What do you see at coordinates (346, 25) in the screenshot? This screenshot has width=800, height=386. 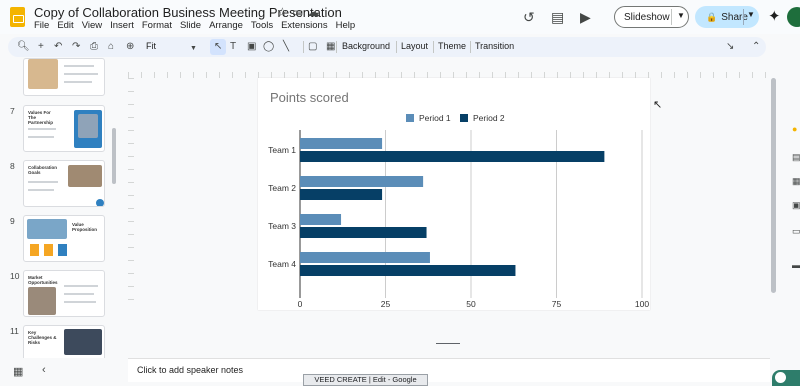 I see `menu-help: Help` at bounding box center [346, 25].